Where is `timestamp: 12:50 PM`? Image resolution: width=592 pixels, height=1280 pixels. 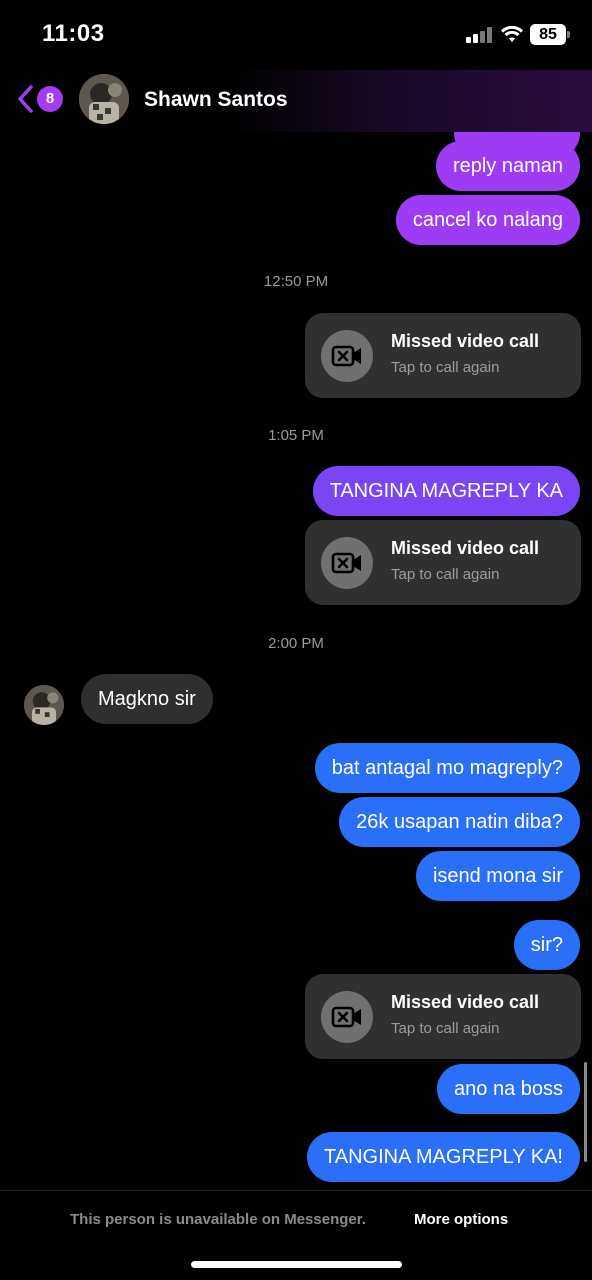 timestamp: 12:50 PM is located at coordinates (296, 281).